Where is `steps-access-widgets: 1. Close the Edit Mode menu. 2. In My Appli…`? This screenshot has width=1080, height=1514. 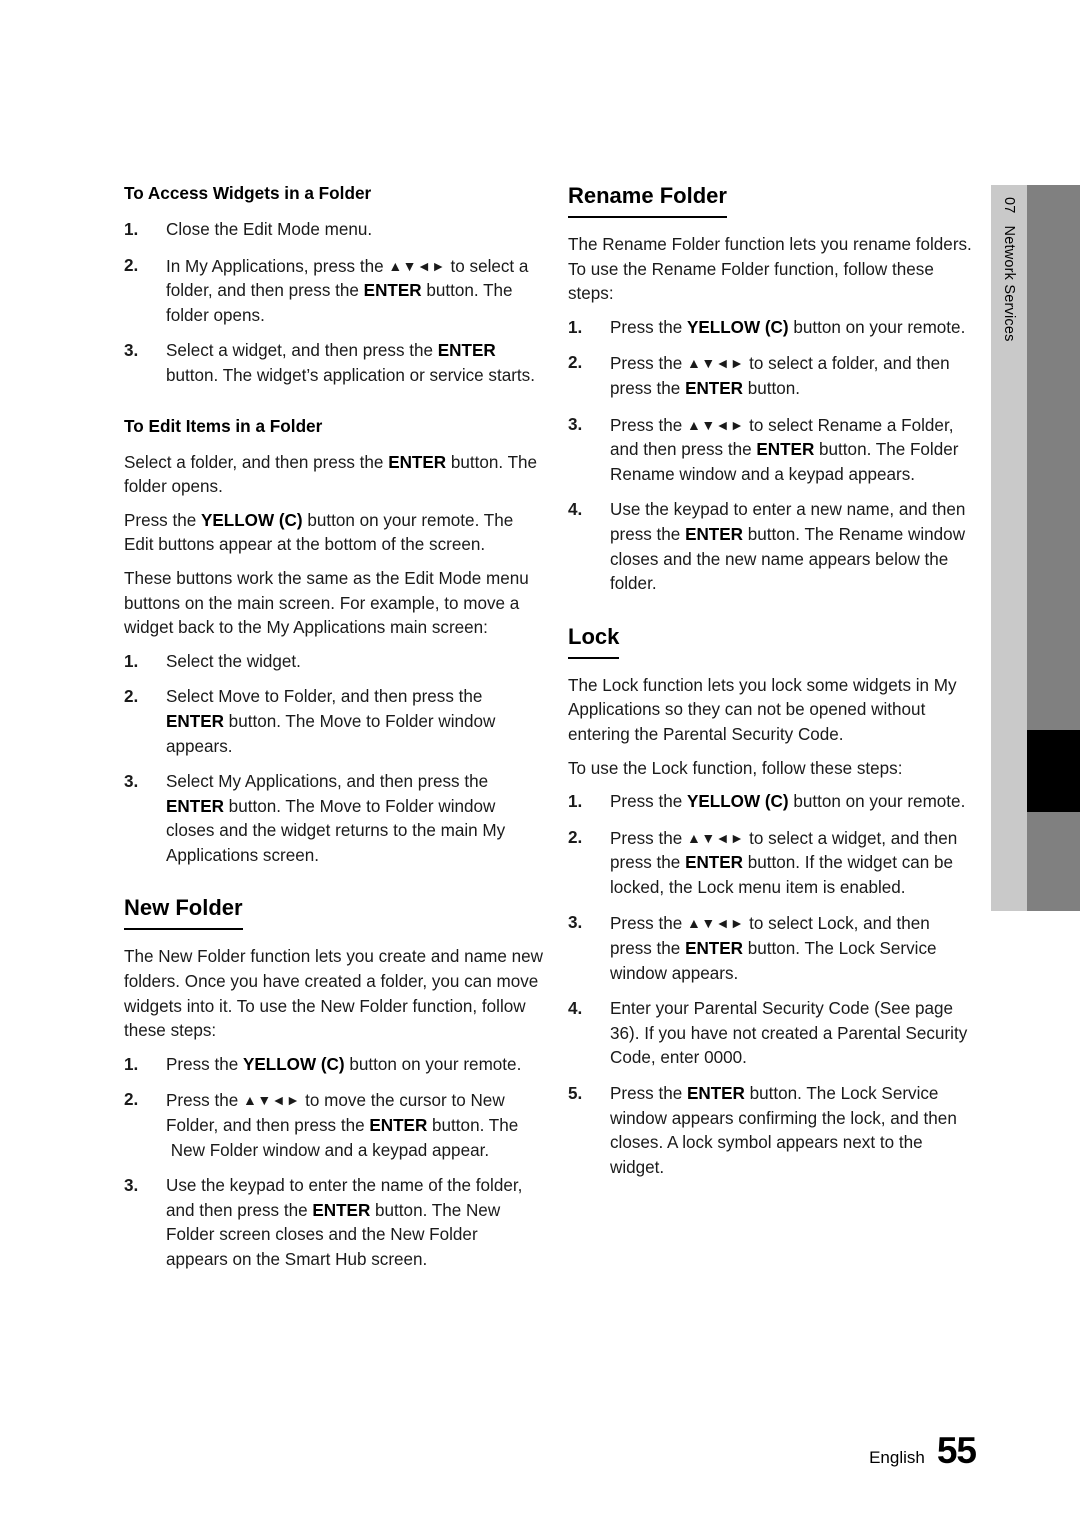
steps-access-widgets: 1. Close the Edit Mode menu. 2. In My Appli… is located at coordinates (334, 303).